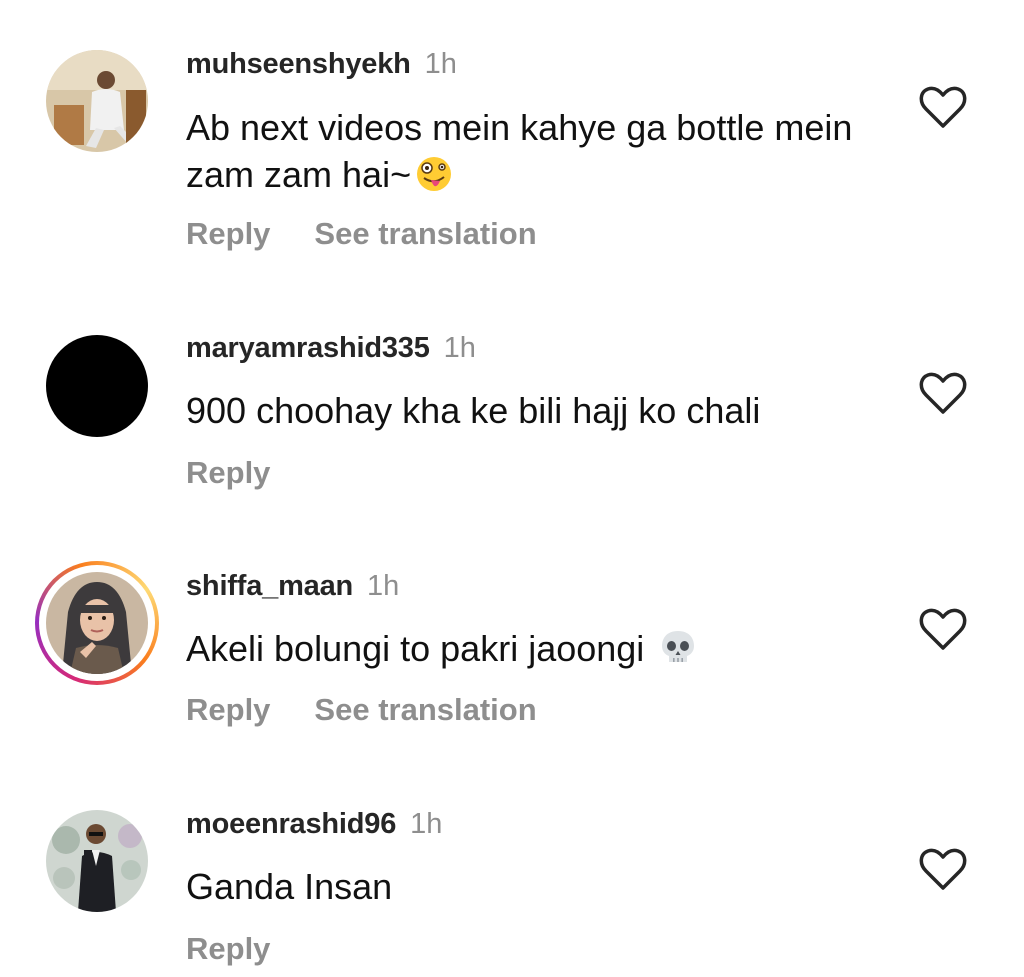  I want to click on comment-header: maryamrashid335 1h, so click(331, 348).